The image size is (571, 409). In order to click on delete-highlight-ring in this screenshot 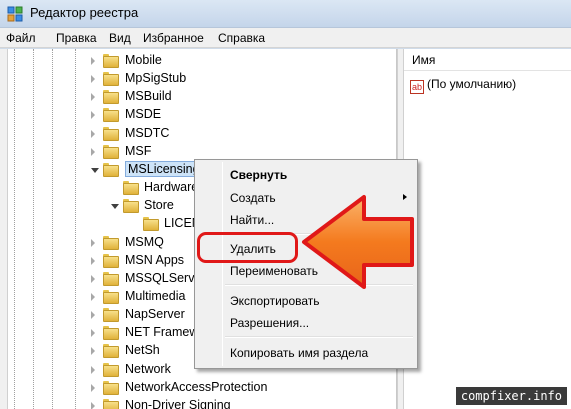, I will do `click(247, 247)`.